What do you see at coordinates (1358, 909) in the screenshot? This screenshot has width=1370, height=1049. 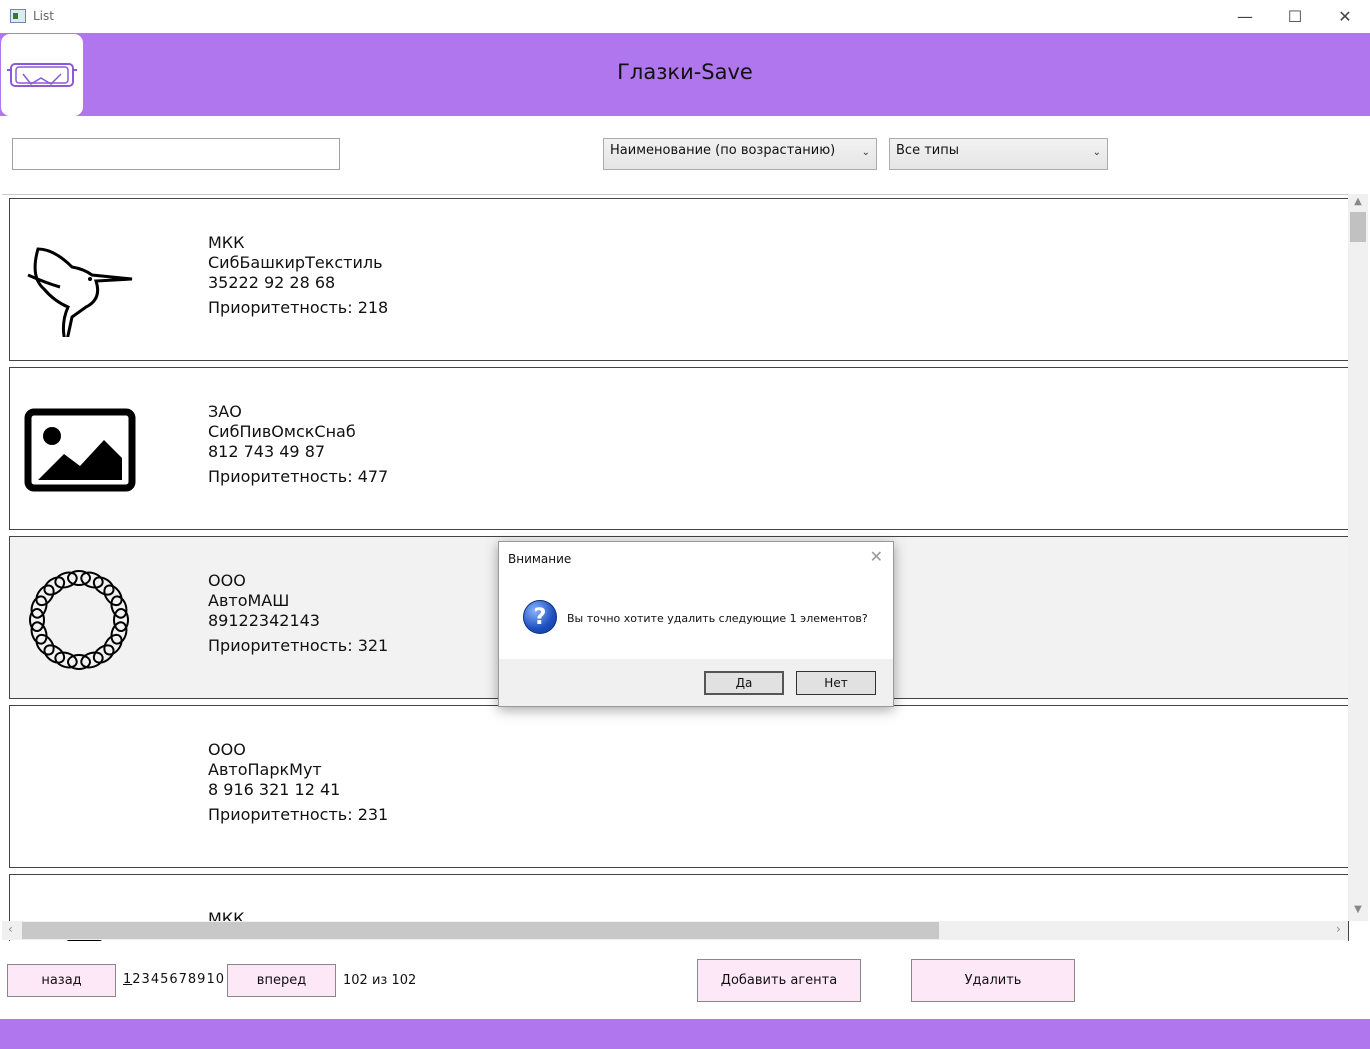 I see `scroll-down-icon: ▼` at bounding box center [1358, 909].